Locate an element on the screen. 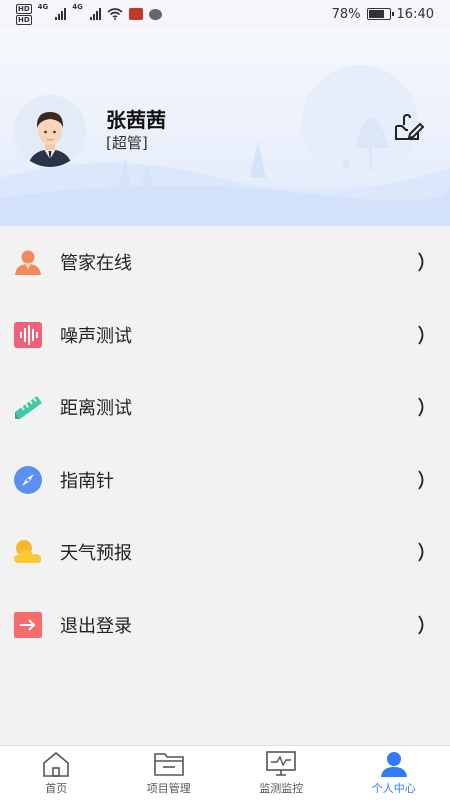 The width and height of the screenshot is (450, 800). menu-item-logout: 退出登录 is located at coordinates (225, 625).